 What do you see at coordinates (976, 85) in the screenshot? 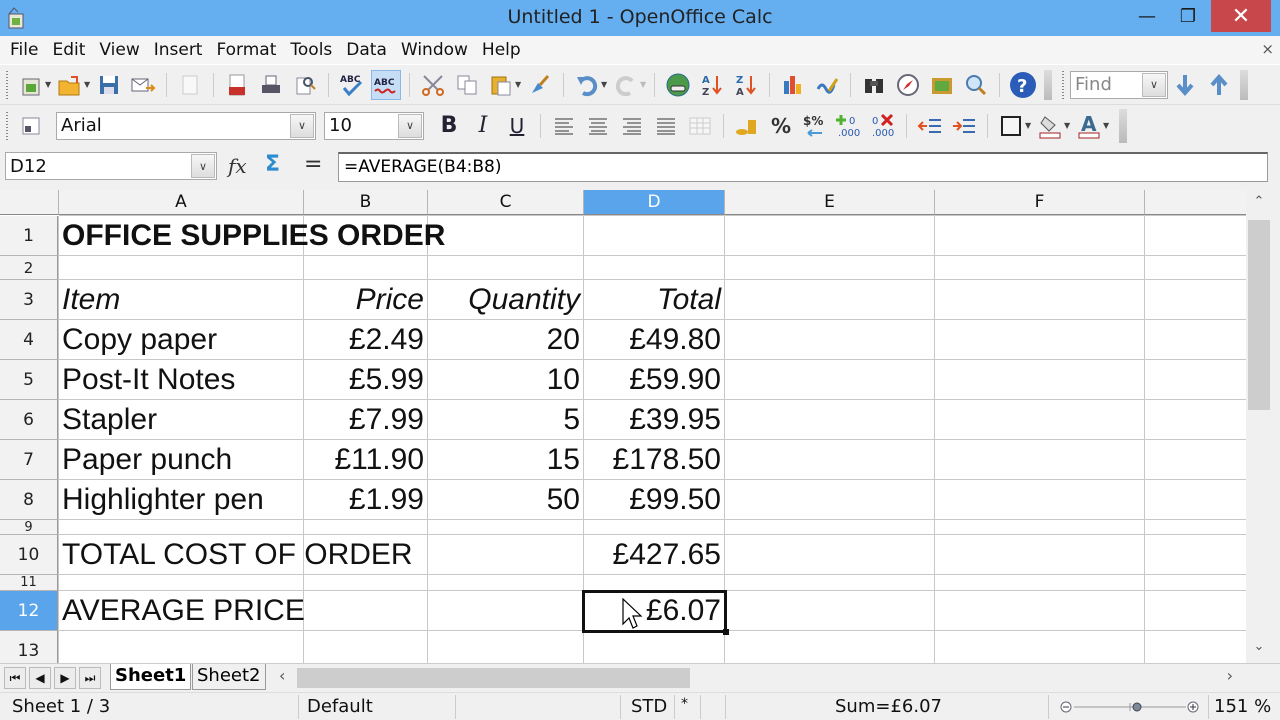
I see `zoom-button` at bounding box center [976, 85].